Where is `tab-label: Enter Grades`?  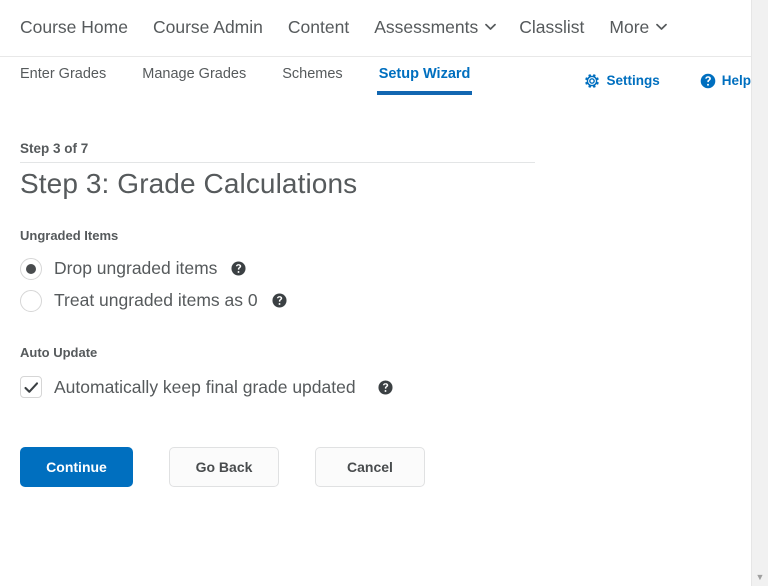 tab-label: Enter Grades is located at coordinates (63, 74).